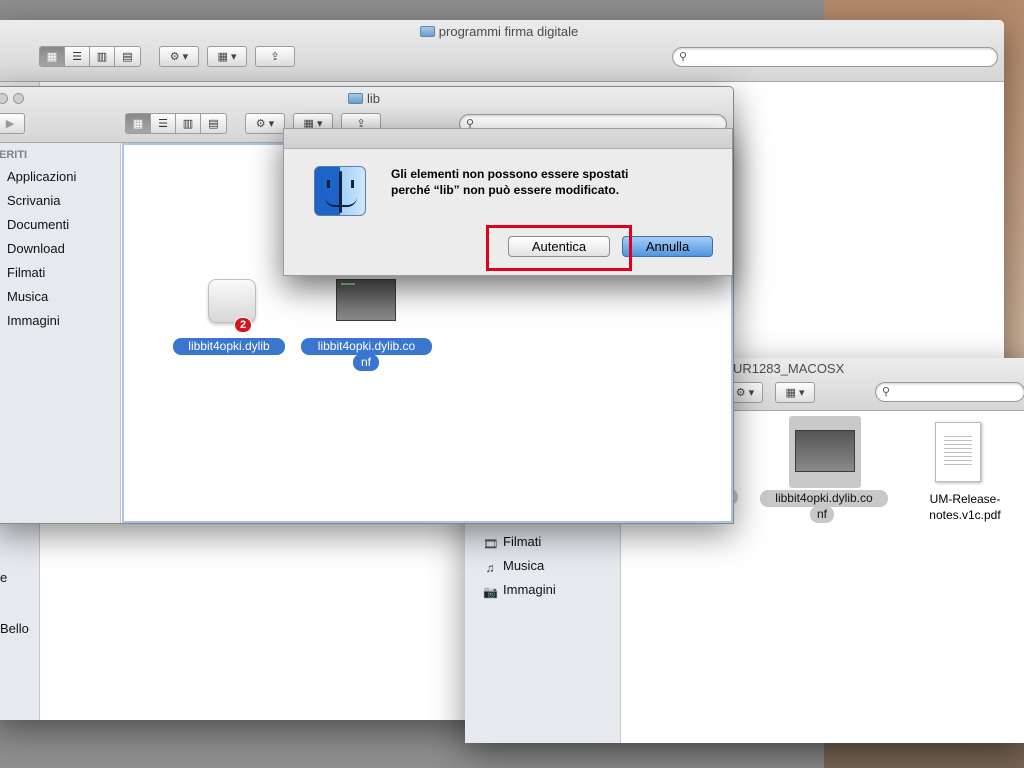 Image resolution: width=1024 pixels, height=768 pixels. Describe the element at coordinates (12, 123) in the screenshot. I see `back-button: ▶` at that location.